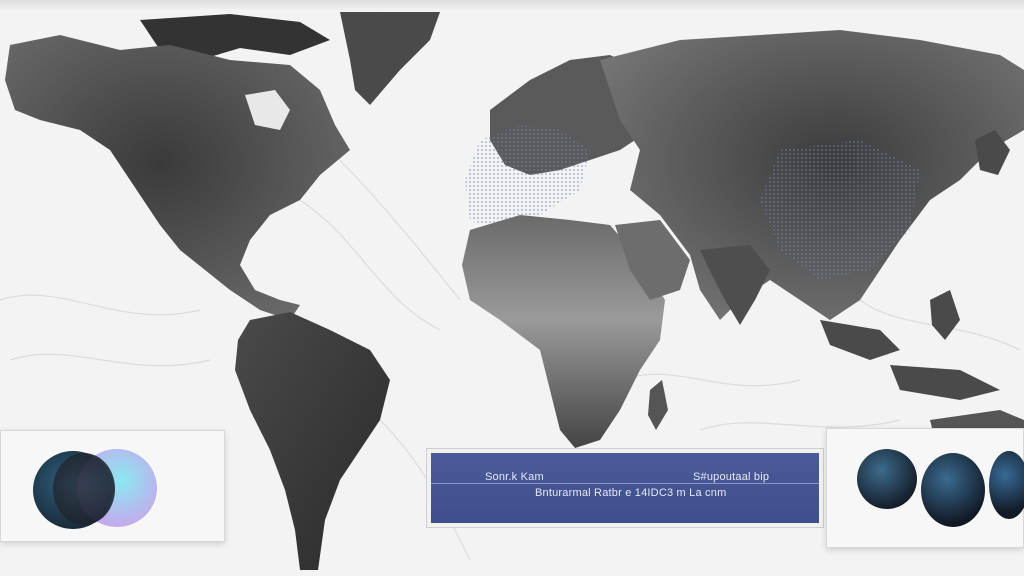  Describe the element at coordinates (925, 488) in the screenshot. I see `legend-panel-right` at that location.